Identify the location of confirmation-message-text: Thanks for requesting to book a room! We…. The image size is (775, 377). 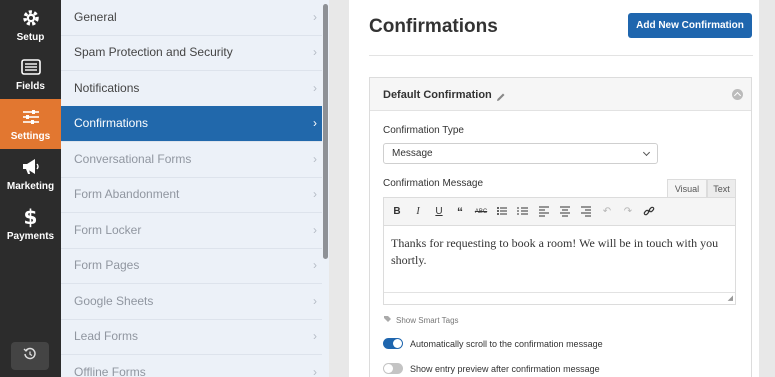
(556, 252).